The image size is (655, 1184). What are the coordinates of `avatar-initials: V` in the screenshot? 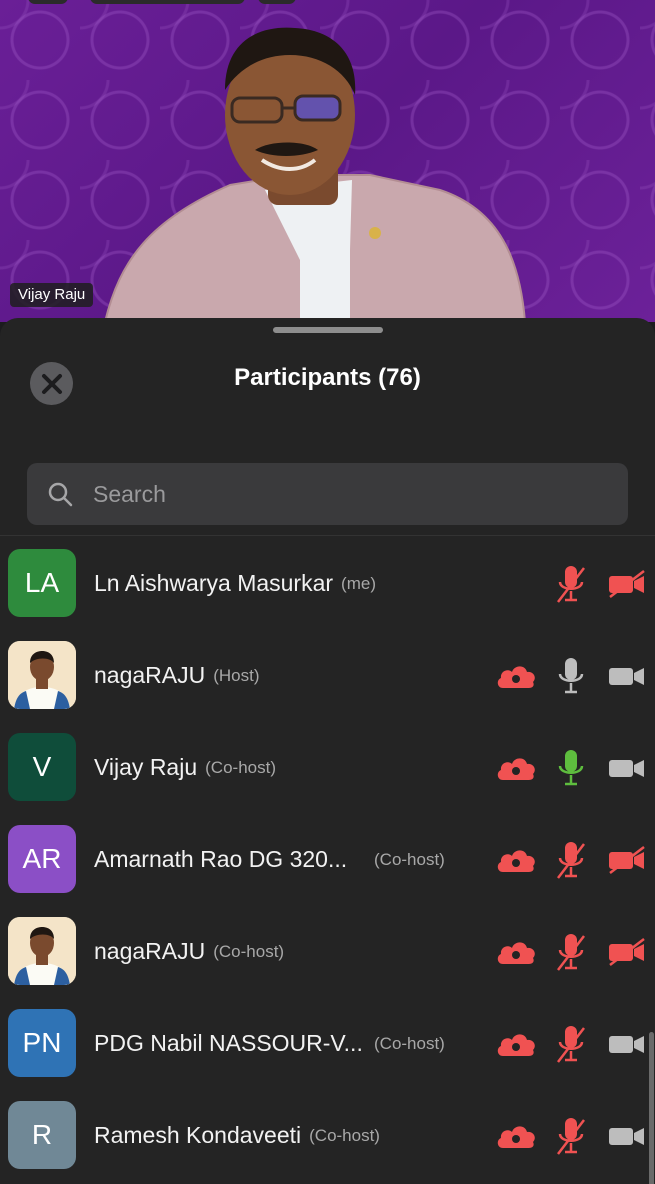 It's located at (42, 766).